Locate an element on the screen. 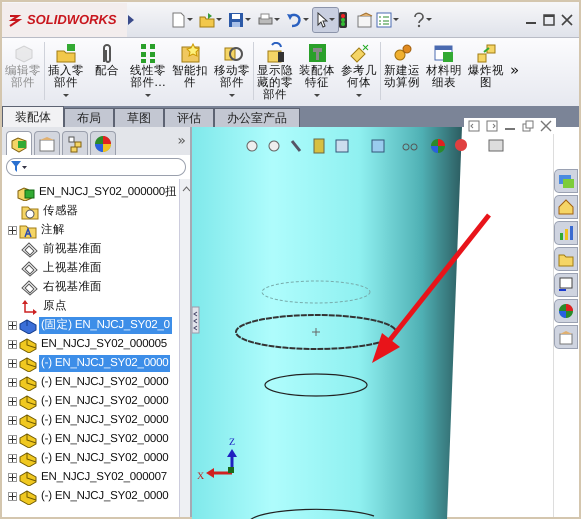 This screenshot has height=519, width=581. property-icon is located at coordinates (47, 143).